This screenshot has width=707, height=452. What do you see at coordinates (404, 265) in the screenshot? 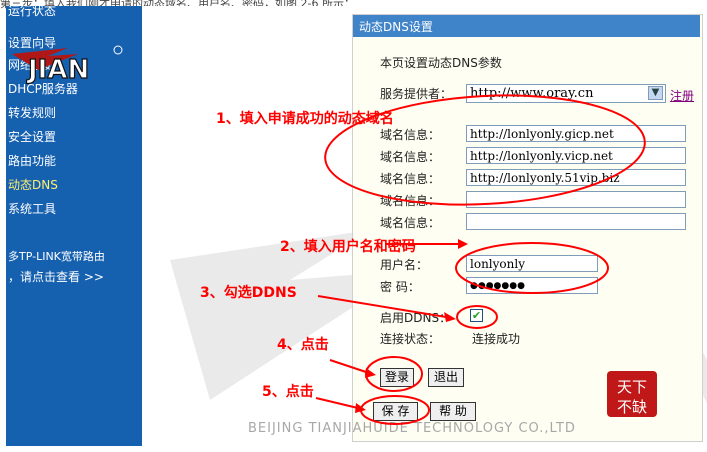
I see `username-label: 用户名：` at bounding box center [404, 265].